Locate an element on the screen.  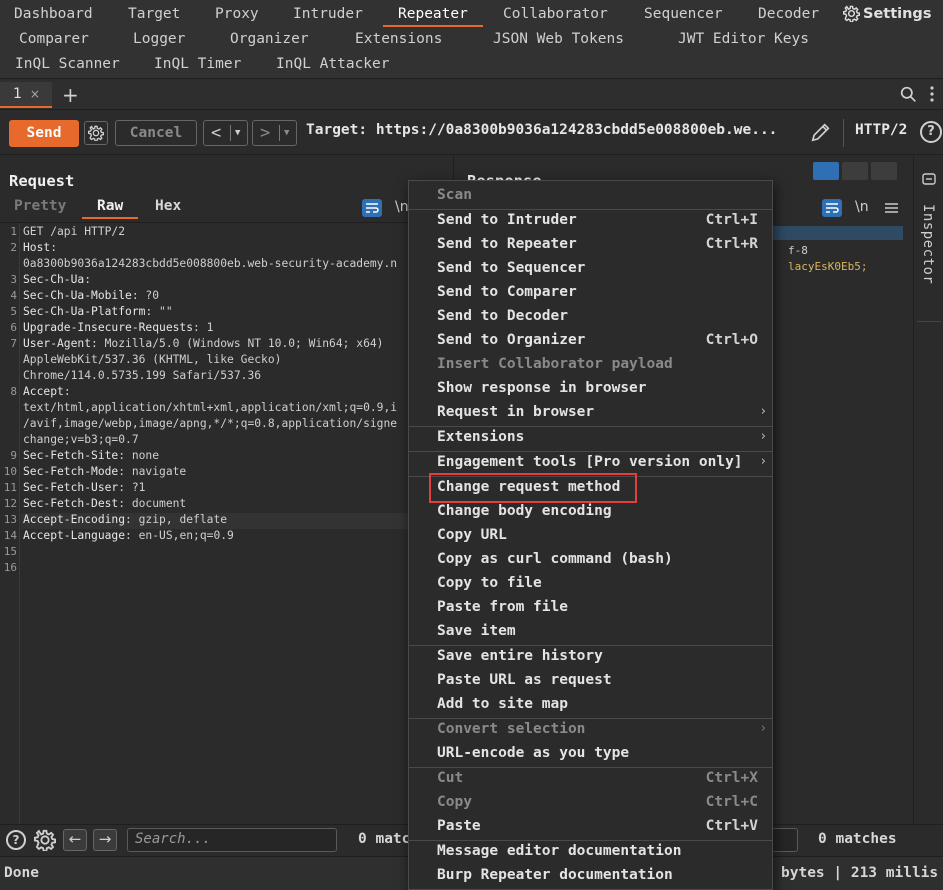
code-line: GET /api HTTP/2 is located at coordinates (74, 231).